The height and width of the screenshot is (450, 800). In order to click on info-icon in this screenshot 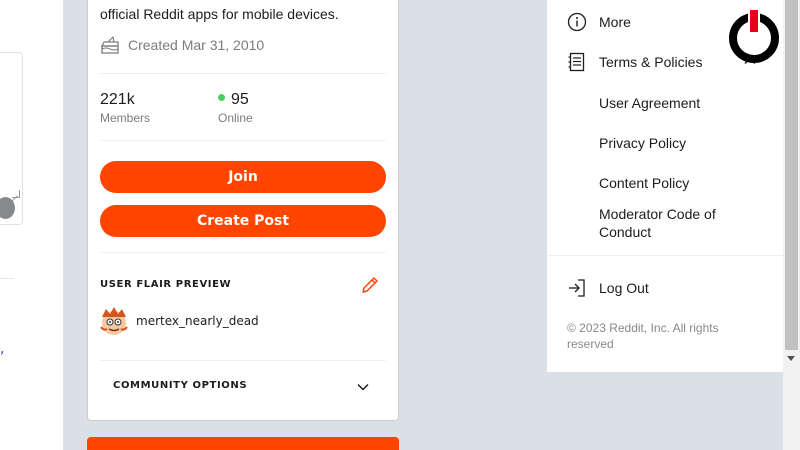, I will do `click(577, 22)`.